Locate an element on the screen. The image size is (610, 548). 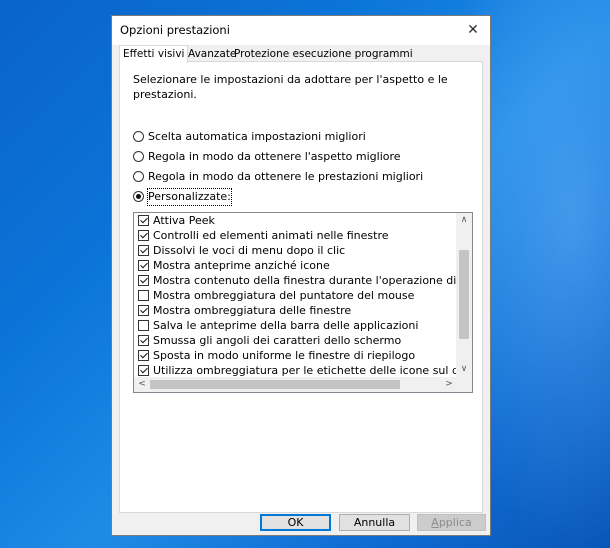
horizontal-scrollbar: < > is located at coordinates (295, 384).